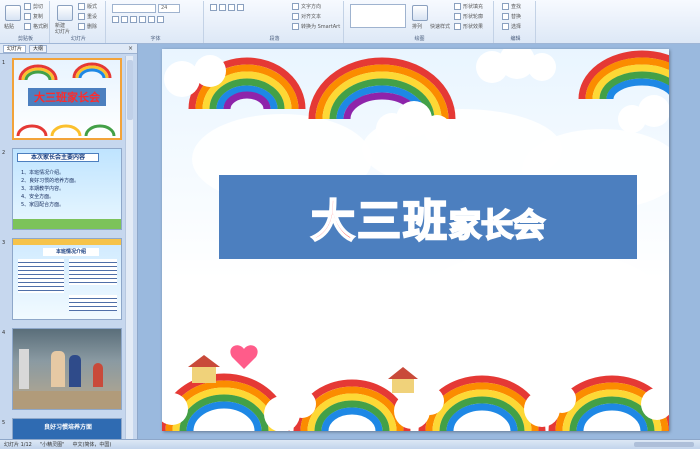 The image size is (700, 449). What do you see at coordinates (58, 157) in the screenshot?
I see `thumb-title: 本次家长会主要内容` at bounding box center [58, 157].